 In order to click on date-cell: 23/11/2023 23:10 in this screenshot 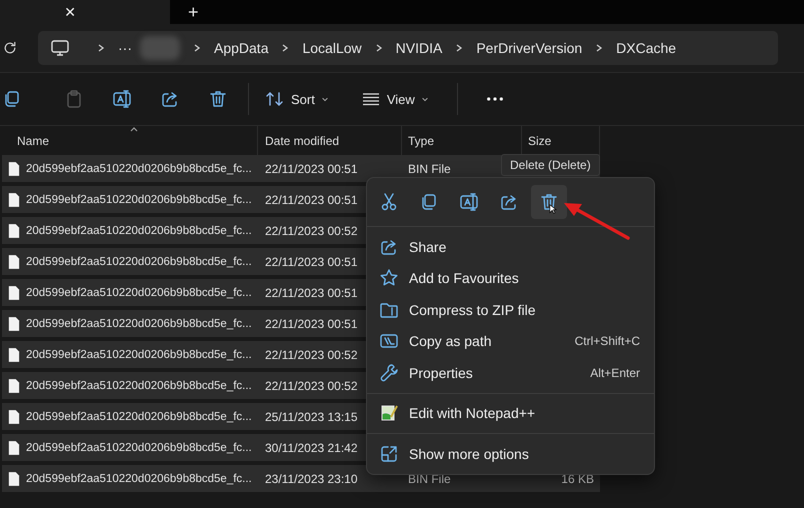, I will do `click(311, 479)`.